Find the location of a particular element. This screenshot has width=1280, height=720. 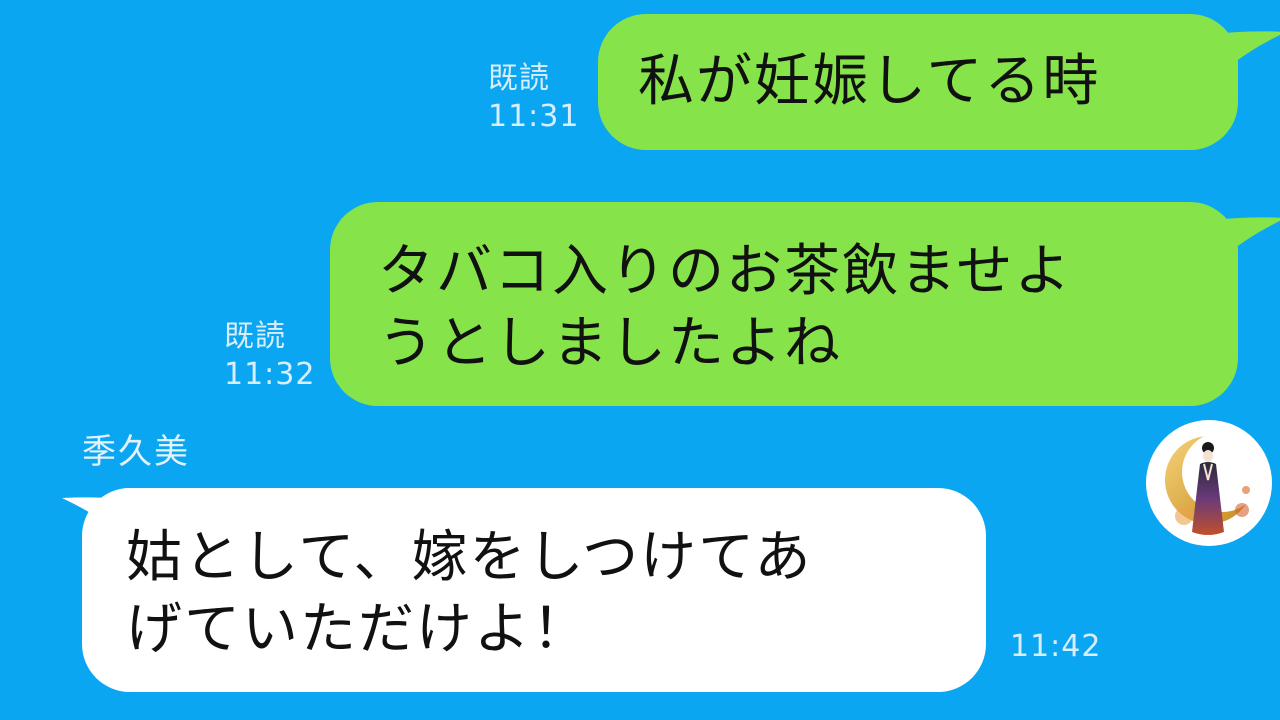

timestamp: 11:31 is located at coordinates (534, 116).